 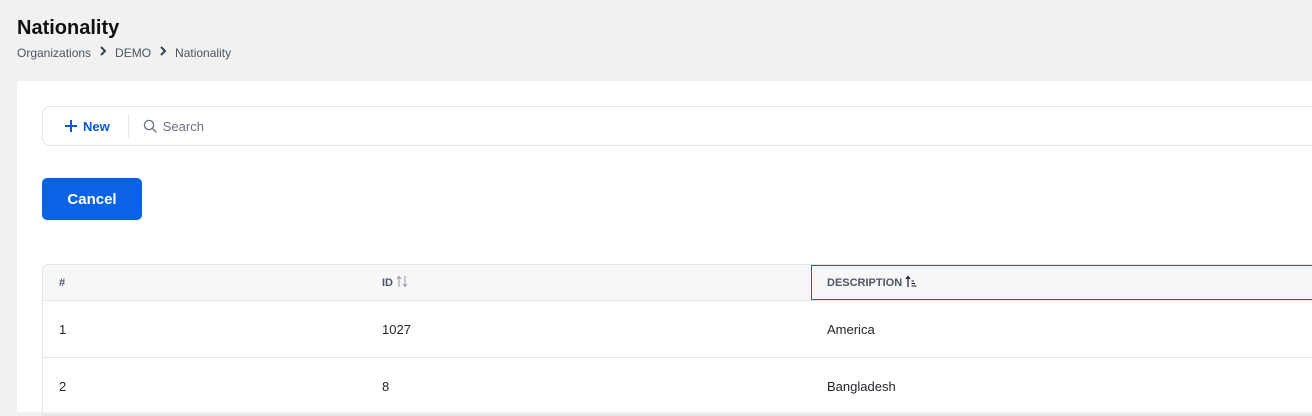 I want to click on sort-ascending-icon, so click(x=911, y=282).